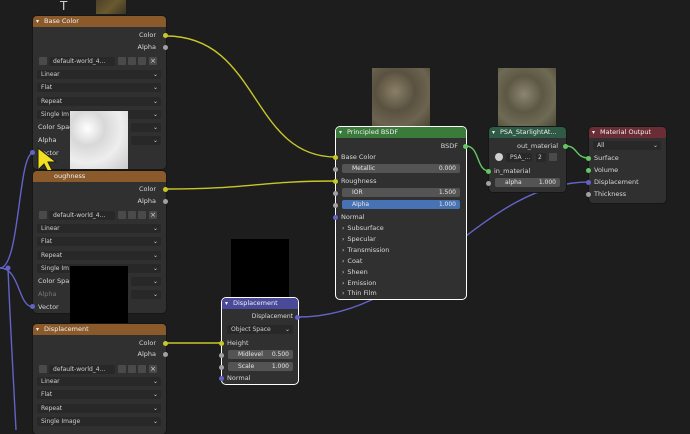 The width and height of the screenshot is (690, 434). What do you see at coordinates (627, 132) in the screenshot?
I see `node-header: ▾ Material Output` at bounding box center [627, 132].